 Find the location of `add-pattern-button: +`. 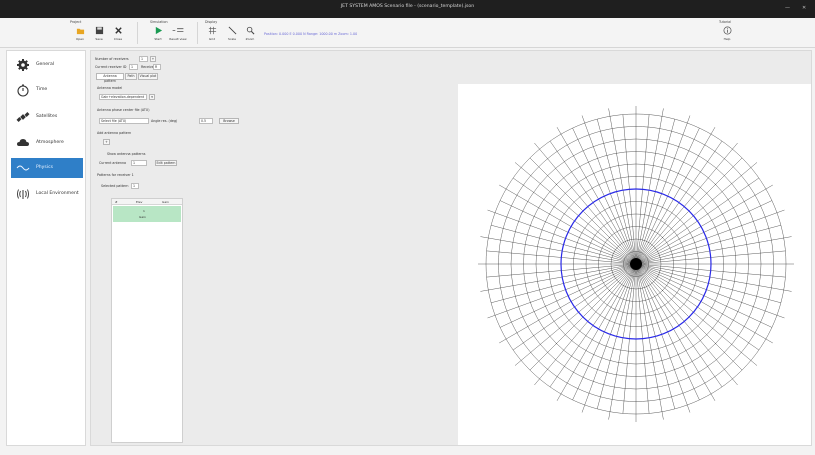

add-pattern-button: + is located at coordinates (106, 142).